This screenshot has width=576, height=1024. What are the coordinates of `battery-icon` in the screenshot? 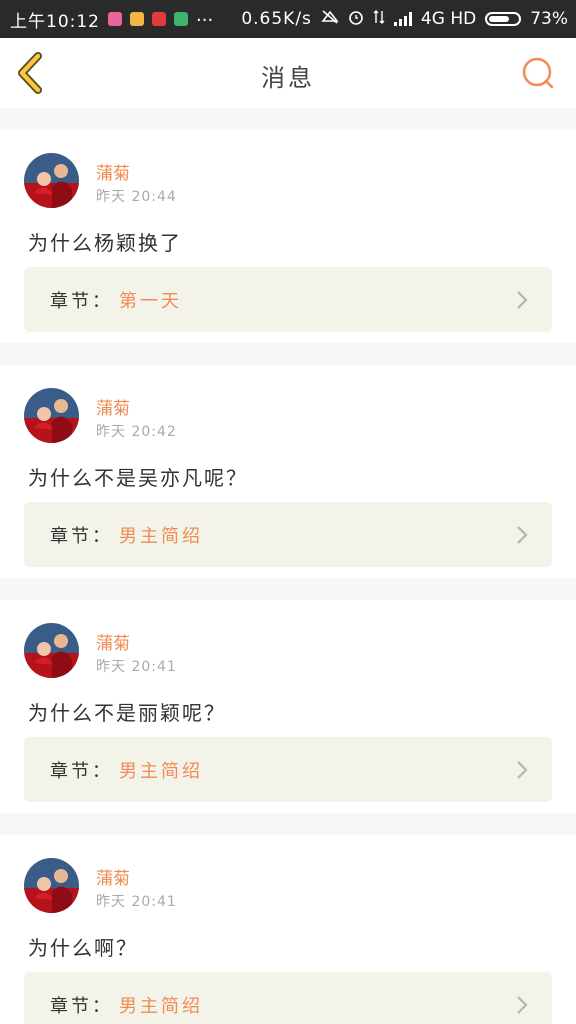 It's located at (503, 19).